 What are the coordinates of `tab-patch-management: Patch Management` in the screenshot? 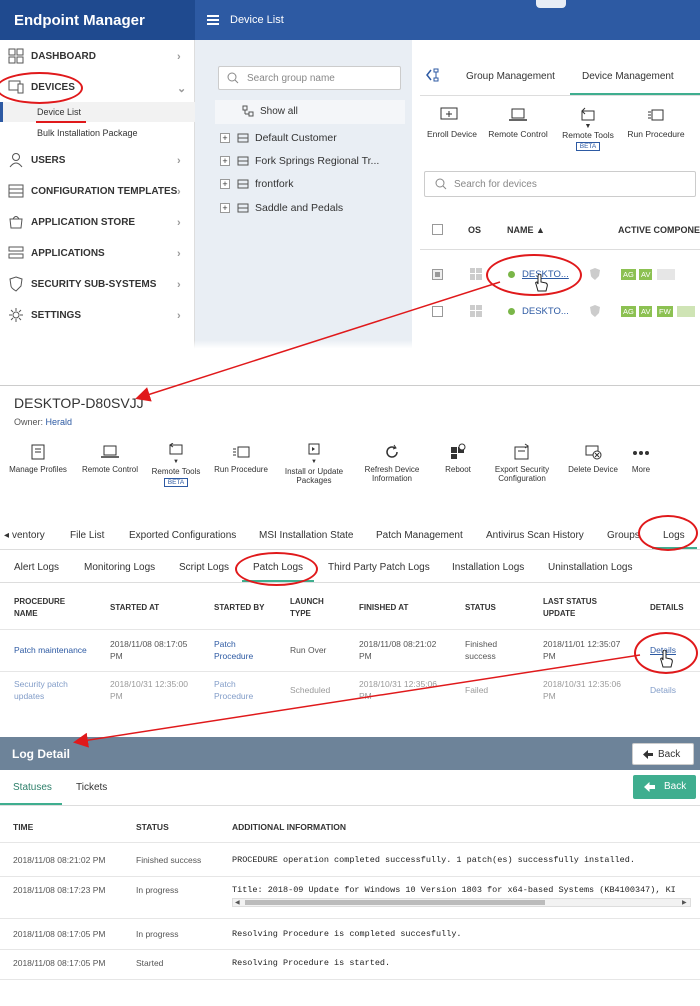 It's located at (419, 535).